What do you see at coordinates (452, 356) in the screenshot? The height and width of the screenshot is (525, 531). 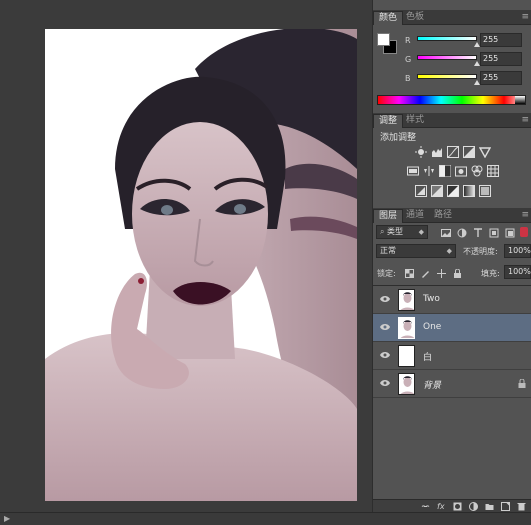 I see `layer-row-white: 白` at bounding box center [452, 356].